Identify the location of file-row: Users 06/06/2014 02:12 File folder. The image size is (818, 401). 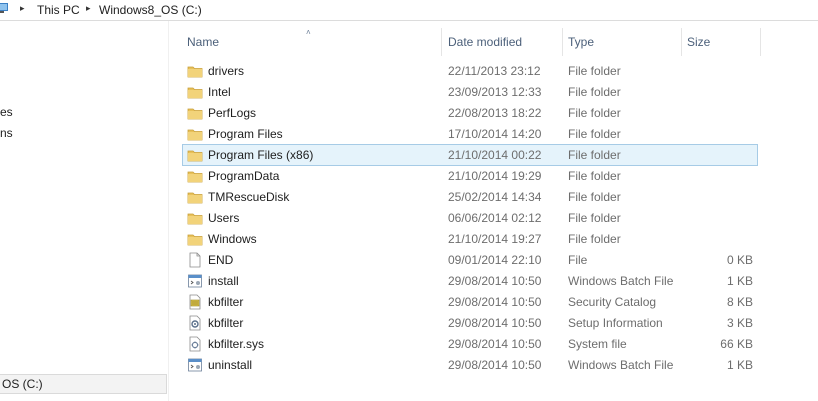
(470, 218).